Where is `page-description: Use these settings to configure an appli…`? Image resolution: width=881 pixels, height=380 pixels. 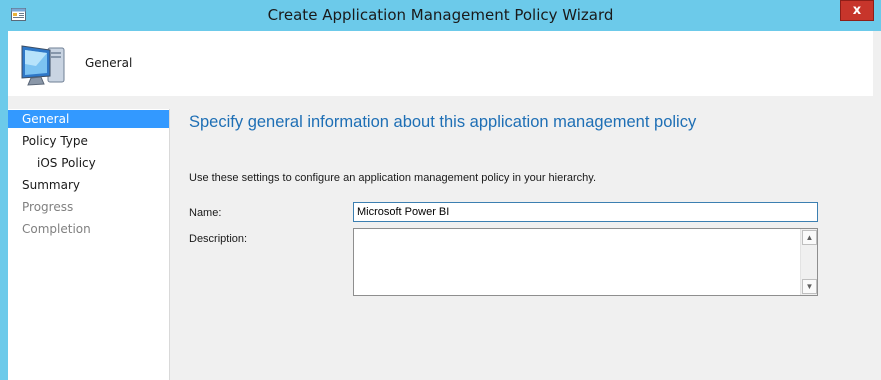 page-description: Use these settings to configure an appli… is located at coordinates (393, 178).